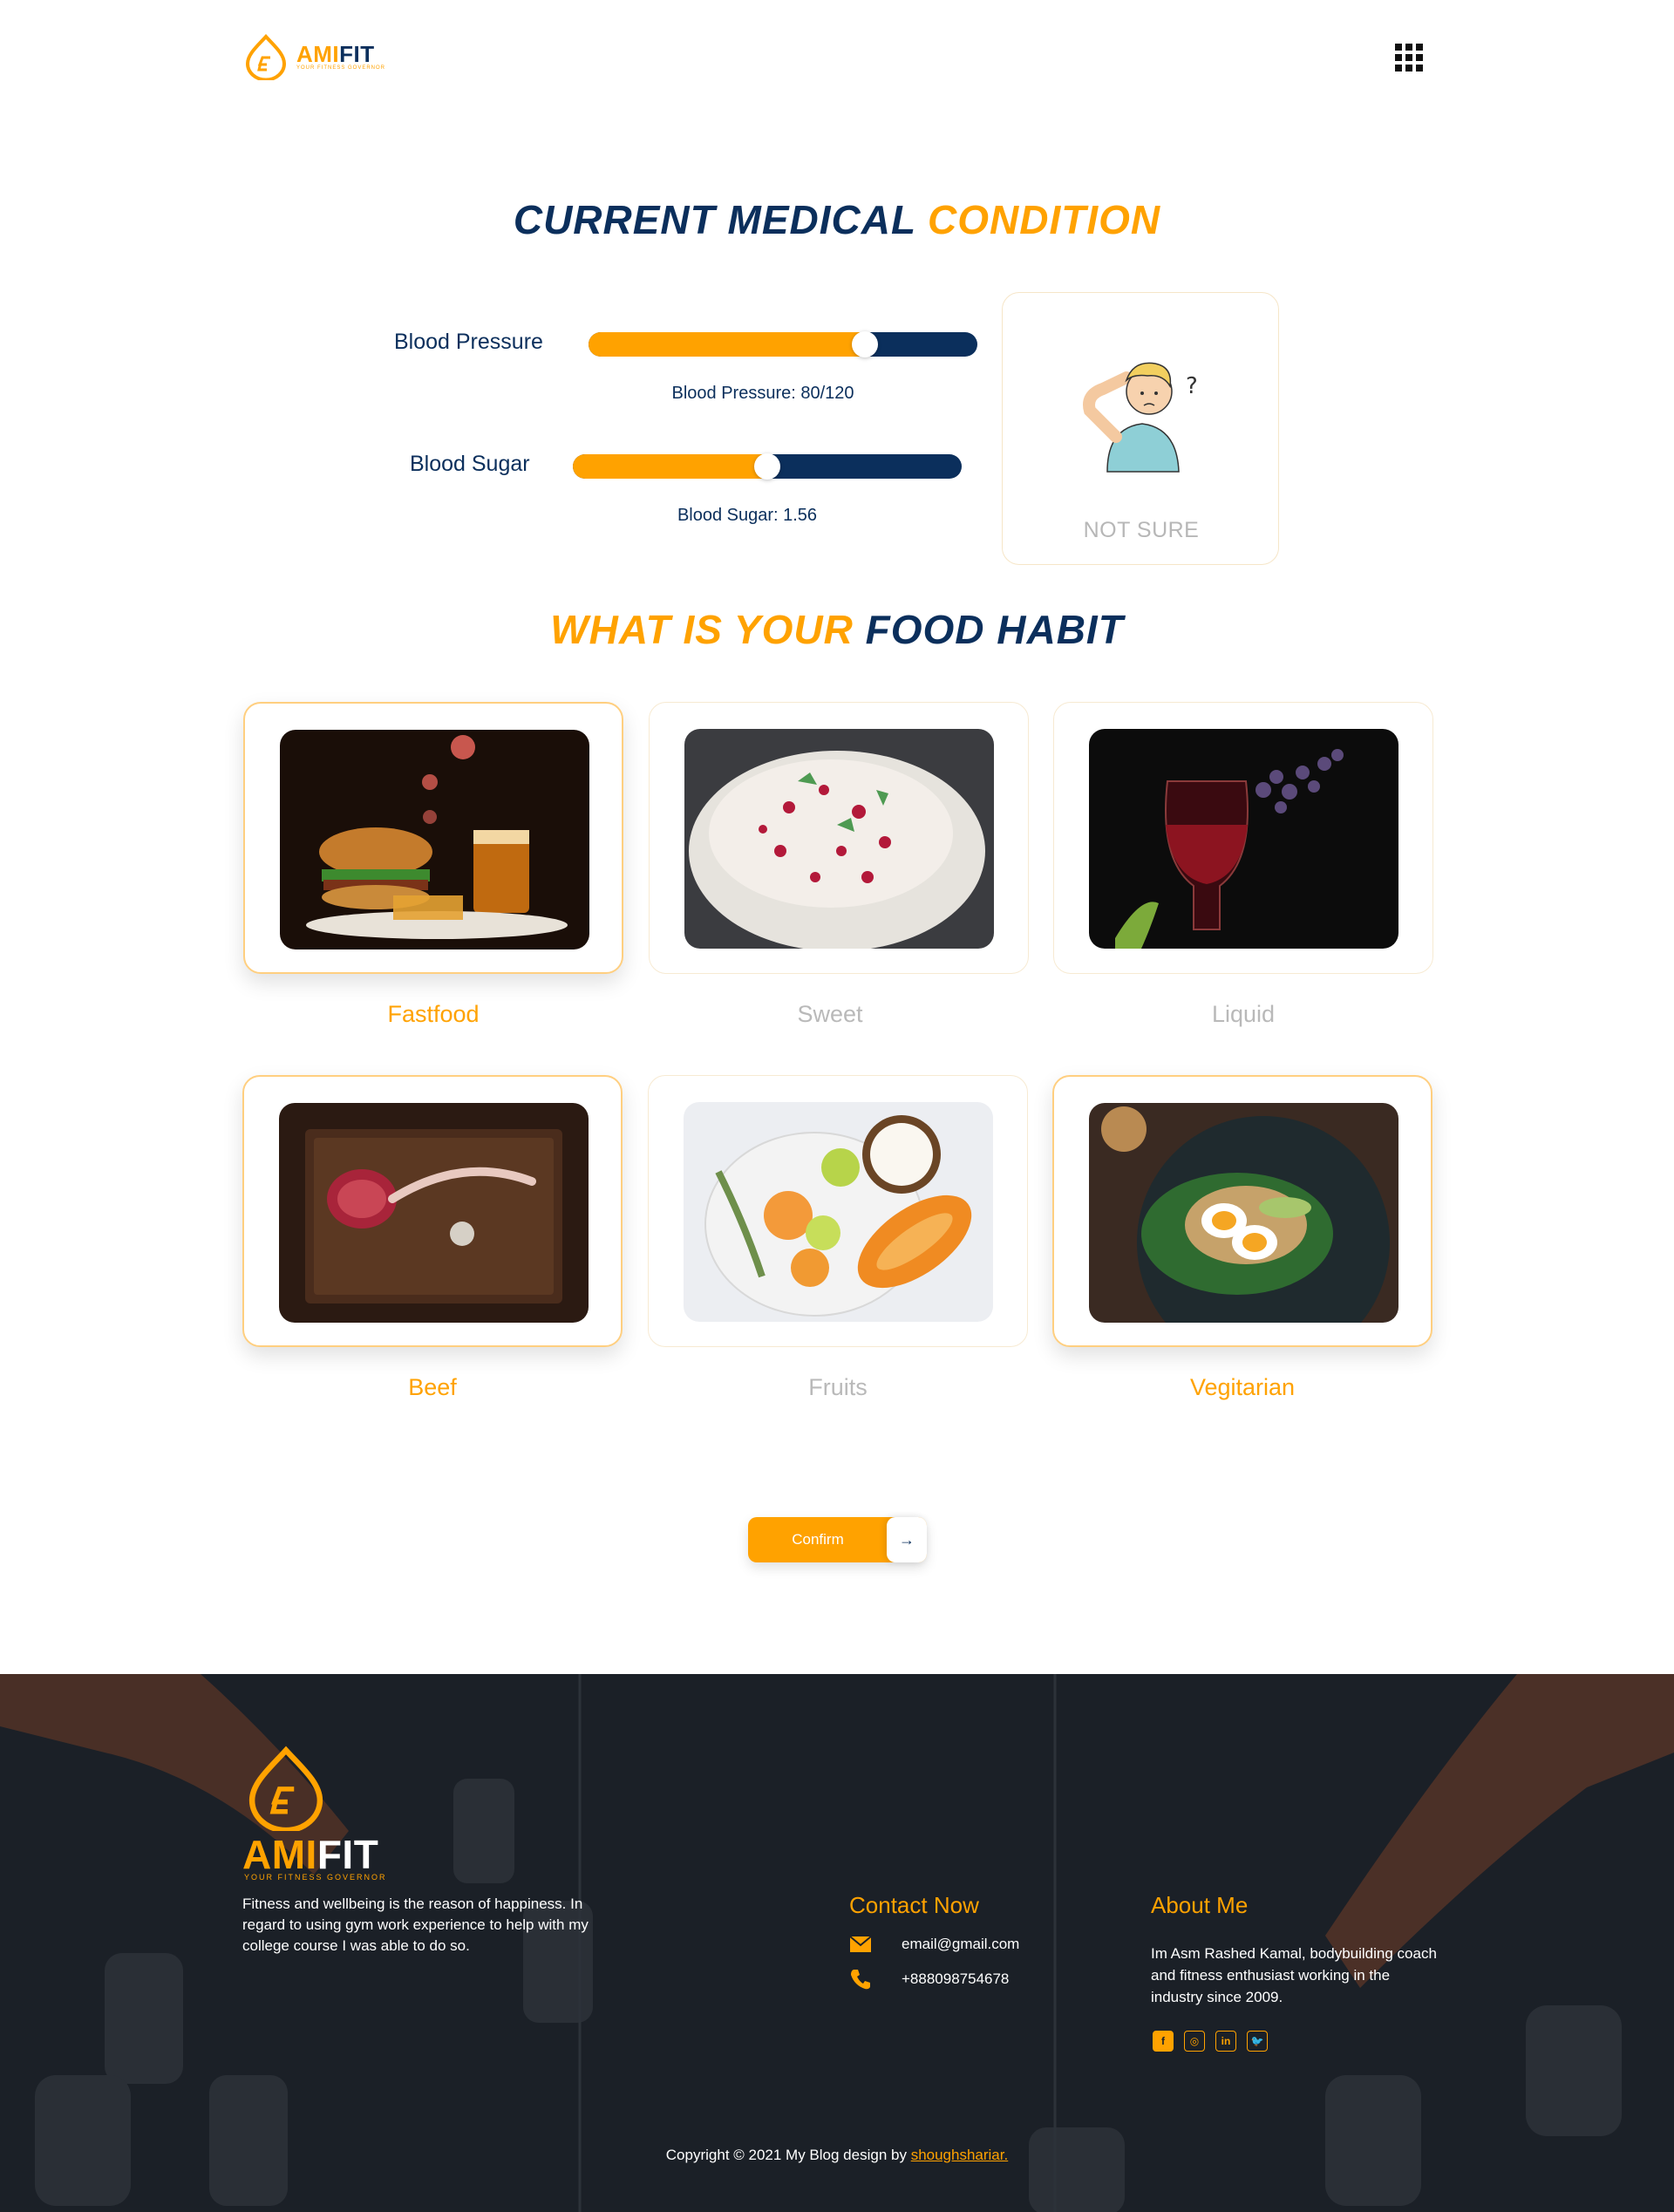 The height and width of the screenshot is (2212, 1674). What do you see at coordinates (702, 629) in the screenshot?
I see `food-title-part1: WHAT IS YOUR` at bounding box center [702, 629].